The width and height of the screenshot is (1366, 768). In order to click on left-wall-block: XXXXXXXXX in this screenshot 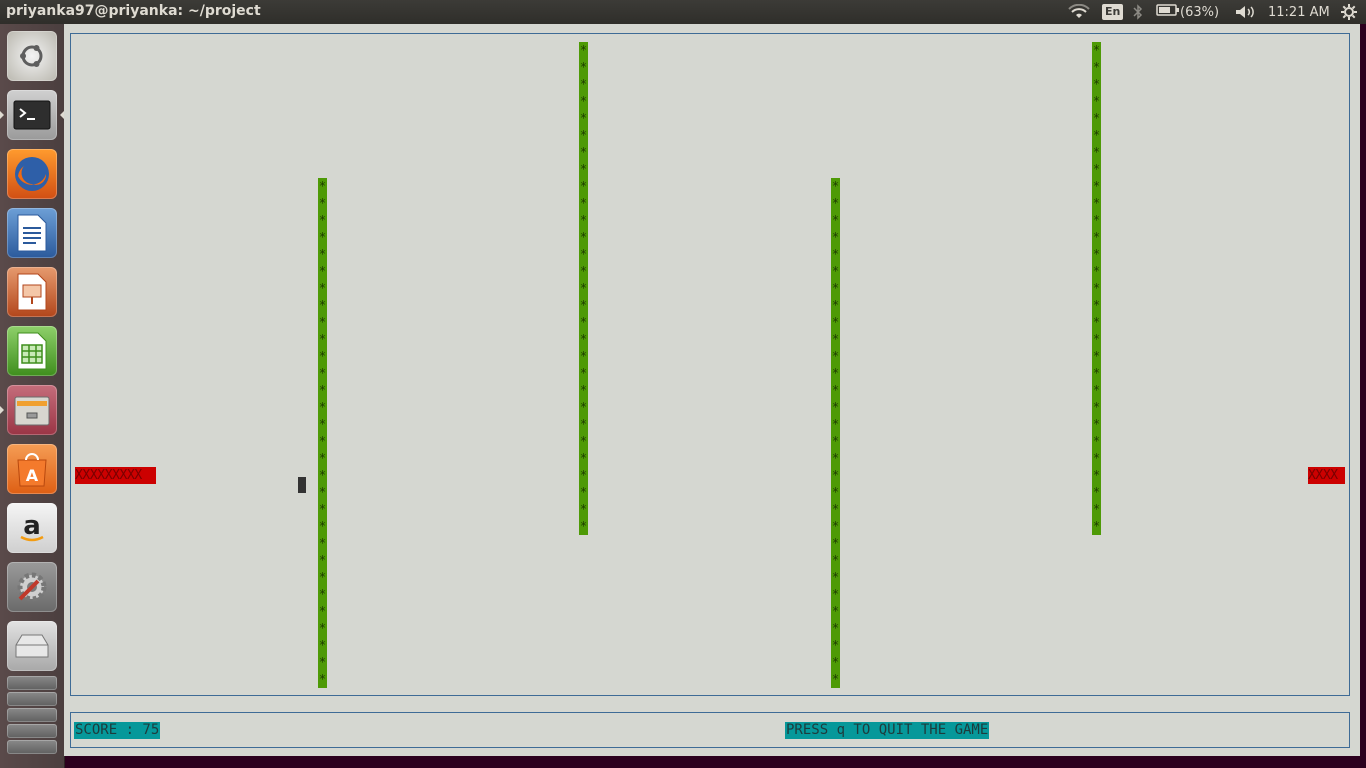, I will do `click(115, 475)`.